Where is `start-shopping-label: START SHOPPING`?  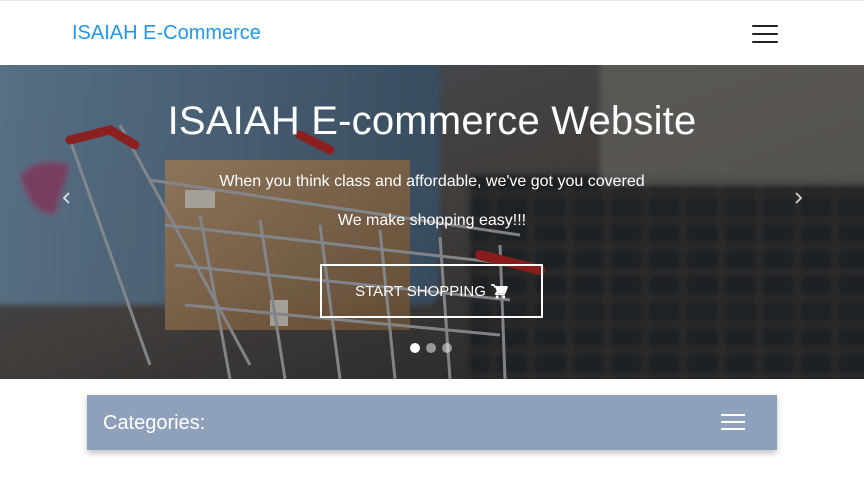
start-shopping-label: START SHOPPING is located at coordinates (420, 291).